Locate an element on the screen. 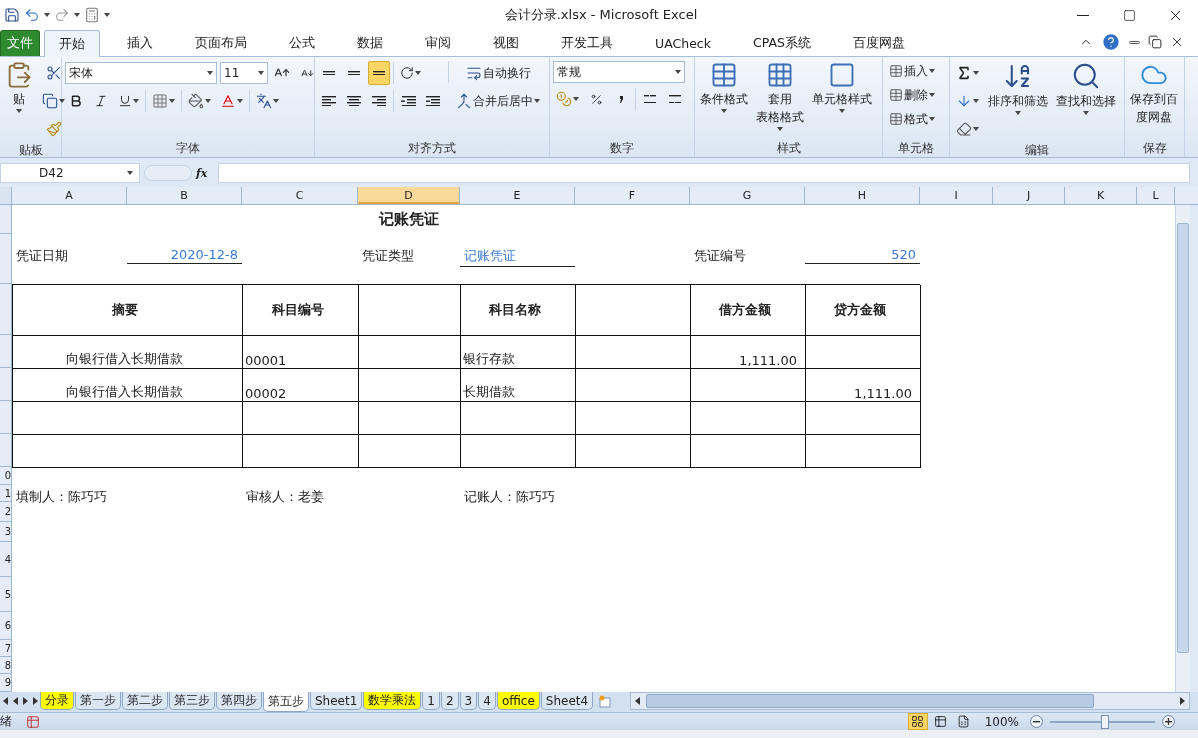 Image resolution: width=1198 pixels, height=738 pixels. row-header: 4 is located at coordinates (5, 559).